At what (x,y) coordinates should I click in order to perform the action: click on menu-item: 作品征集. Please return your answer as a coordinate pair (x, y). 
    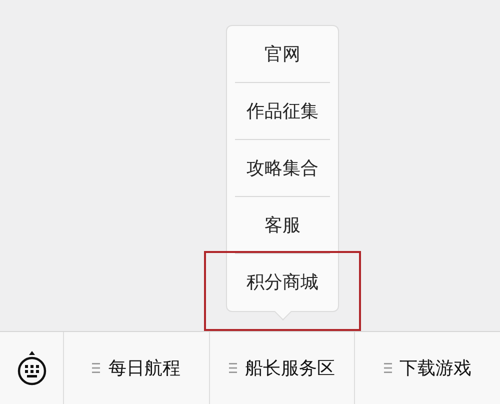
    Looking at the image, I should click on (282, 111).